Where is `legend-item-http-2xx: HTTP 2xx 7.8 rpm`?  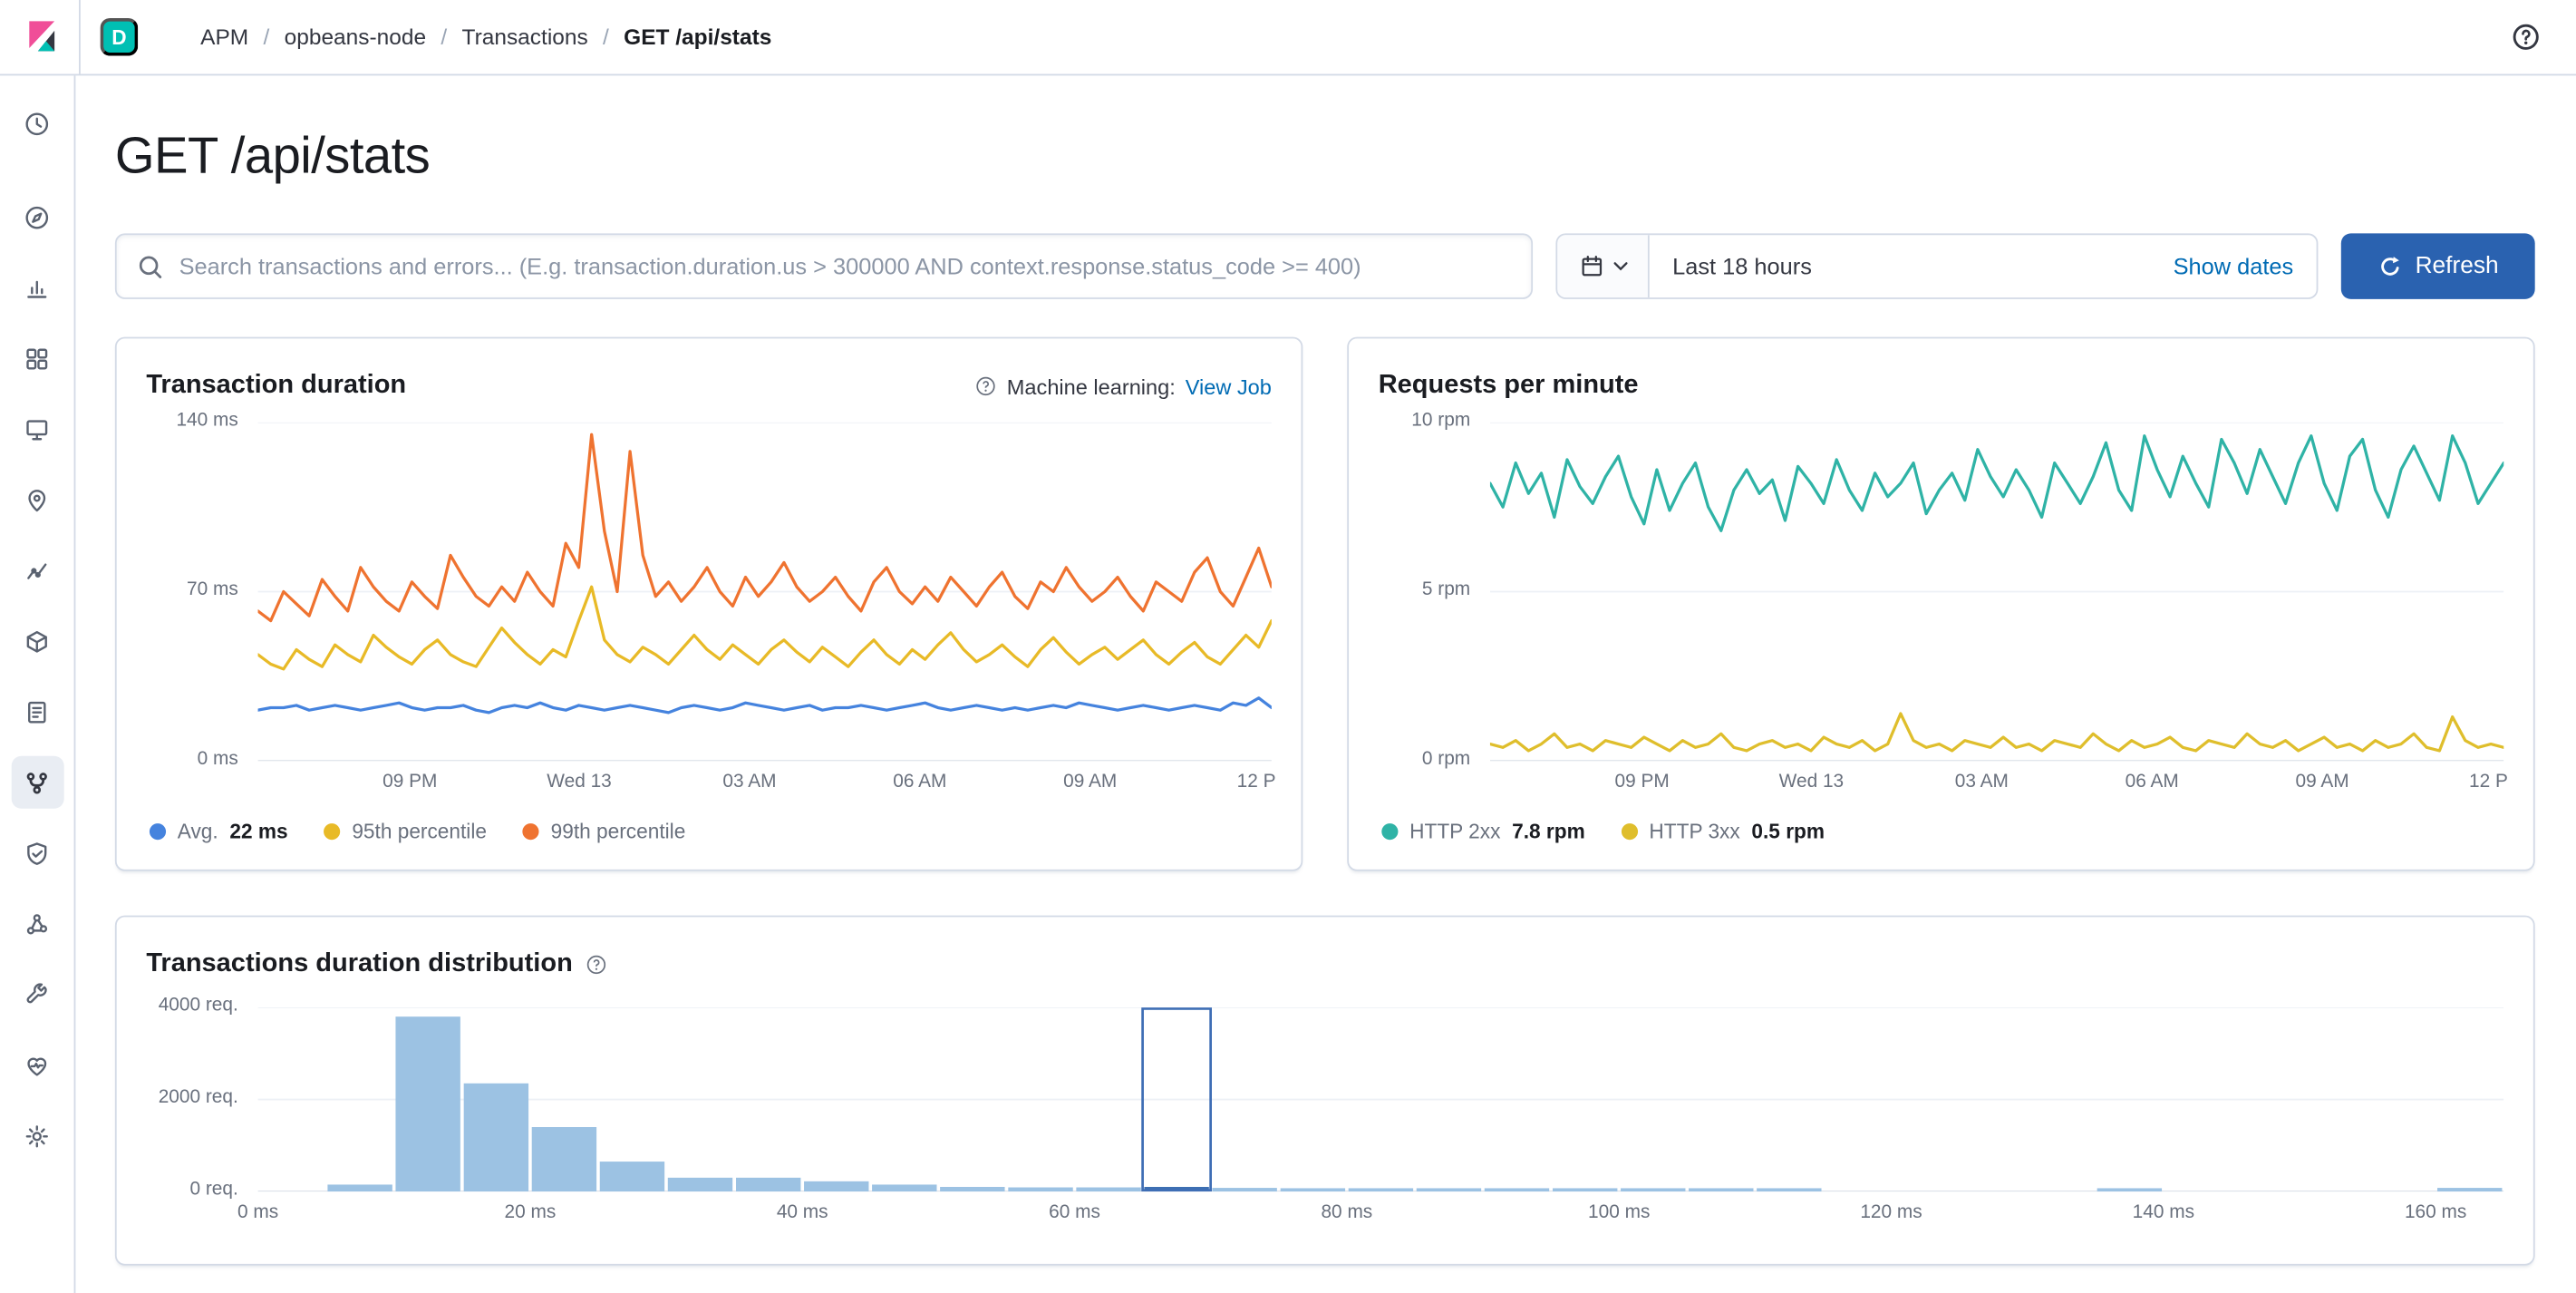 legend-item-http-2xx: HTTP 2xx 7.8 rpm is located at coordinates (1483, 831).